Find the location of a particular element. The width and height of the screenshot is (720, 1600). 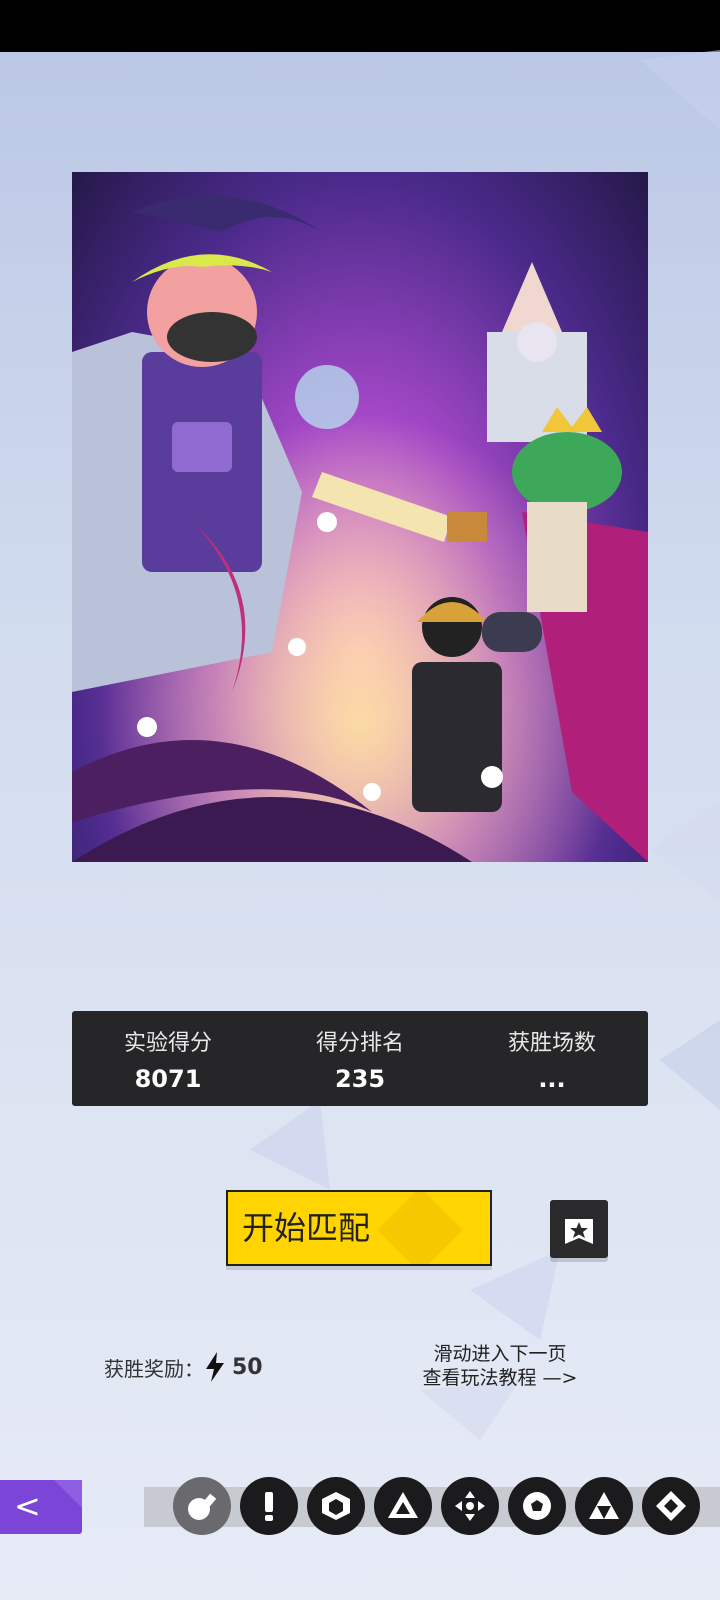

hint-line-2: 查看玩法教程 —> is located at coordinates (500, 1378).